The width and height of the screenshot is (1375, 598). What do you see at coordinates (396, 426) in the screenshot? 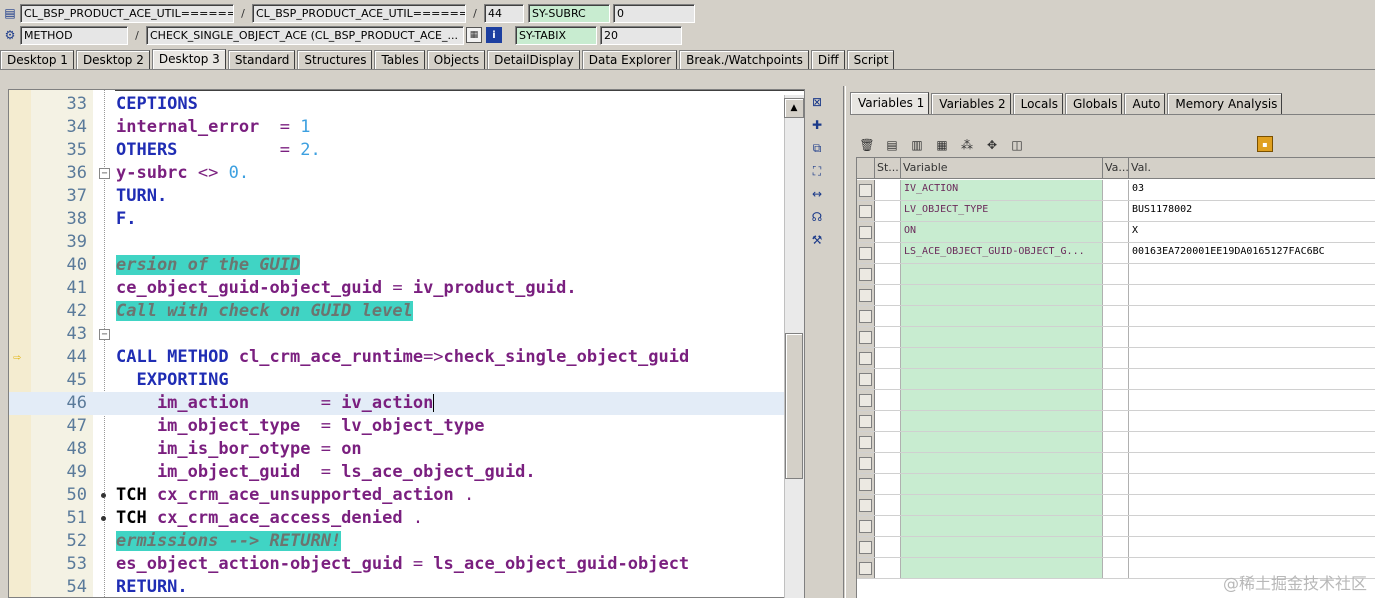
I see `code-line: 47 im_object_type = lv_object_type` at bounding box center [396, 426].